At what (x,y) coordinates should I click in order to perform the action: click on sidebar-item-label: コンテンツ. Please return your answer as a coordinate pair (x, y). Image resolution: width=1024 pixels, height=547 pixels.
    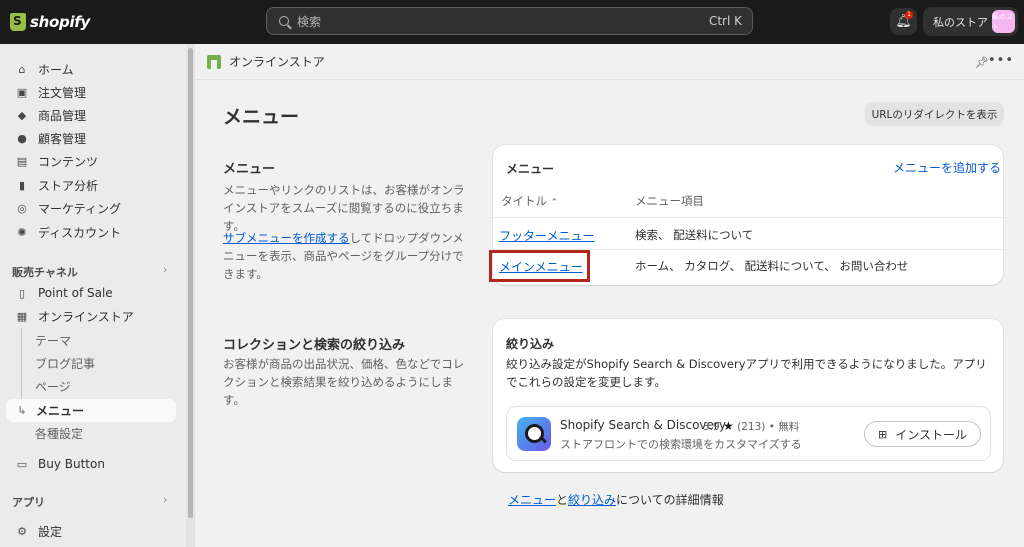
    Looking at the image, I should click on (68, 161).